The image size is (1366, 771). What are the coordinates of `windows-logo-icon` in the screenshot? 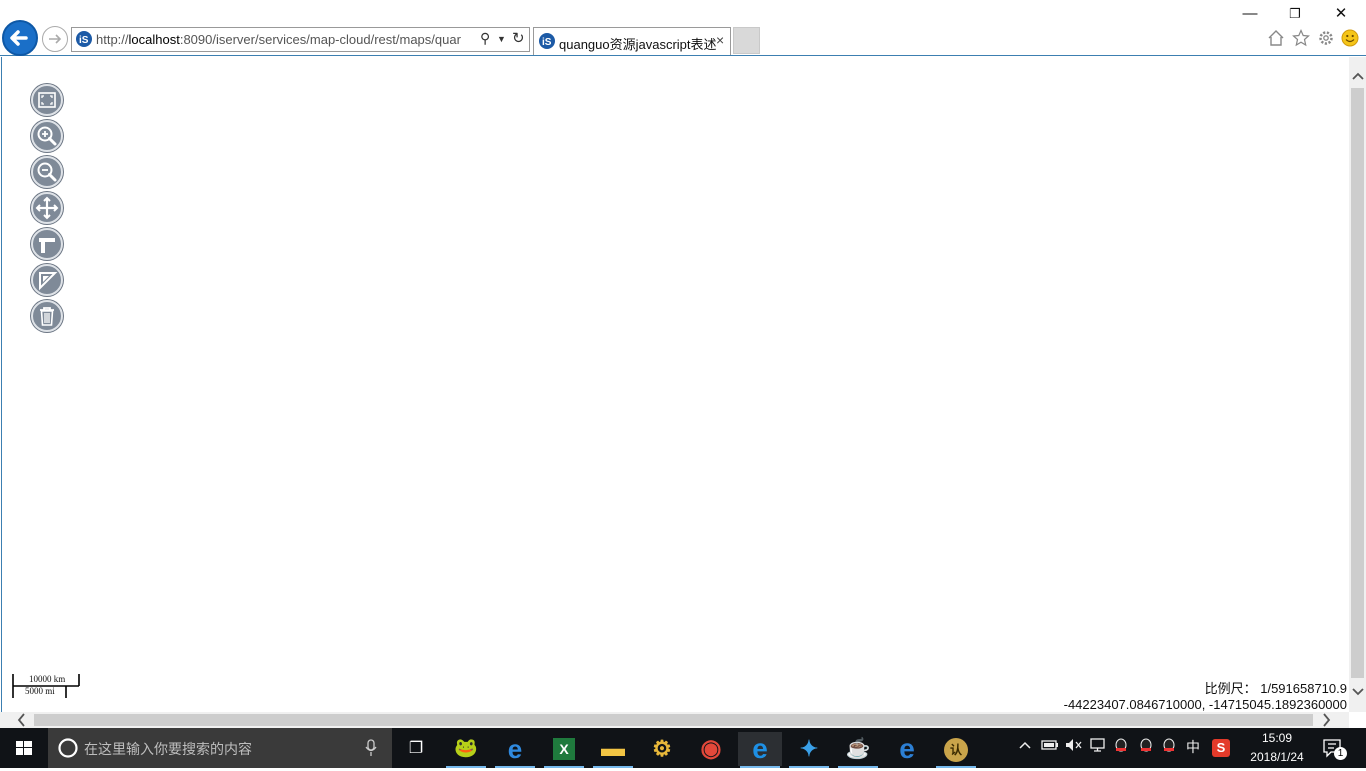 It's located at (24, 748).